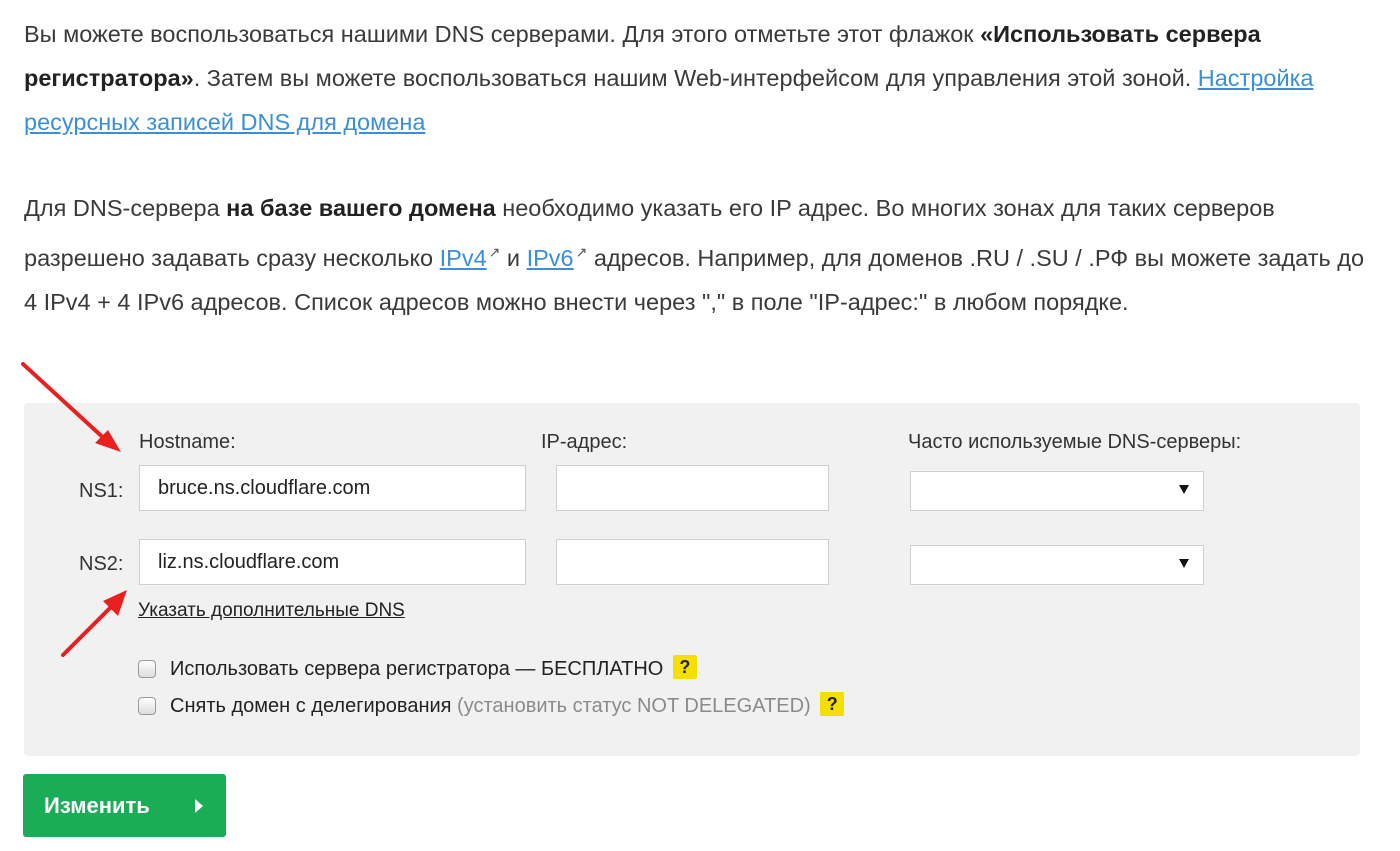  I want to click on undelegate-checkbox, so click(147, 706).